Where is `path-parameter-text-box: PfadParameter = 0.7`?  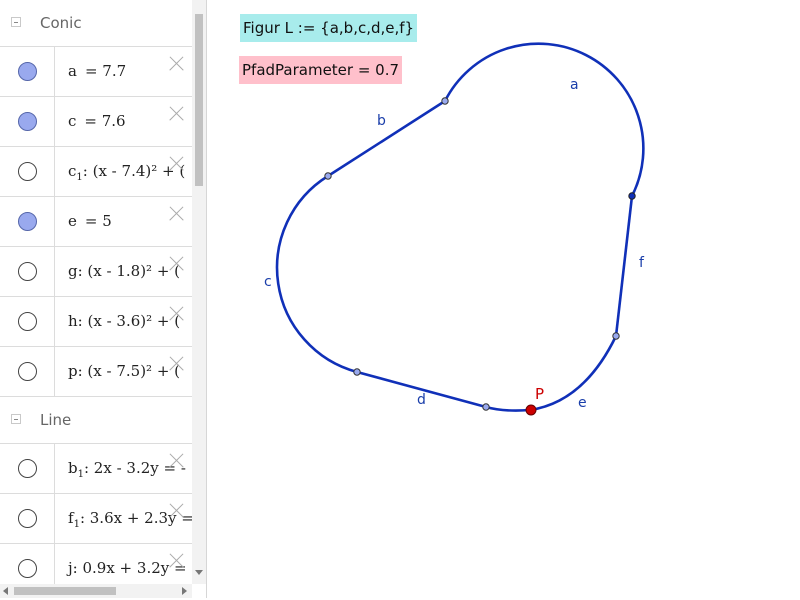 path-parameter-text-box: PfadParameter = 0.7 is located at coordinates (321, 70).